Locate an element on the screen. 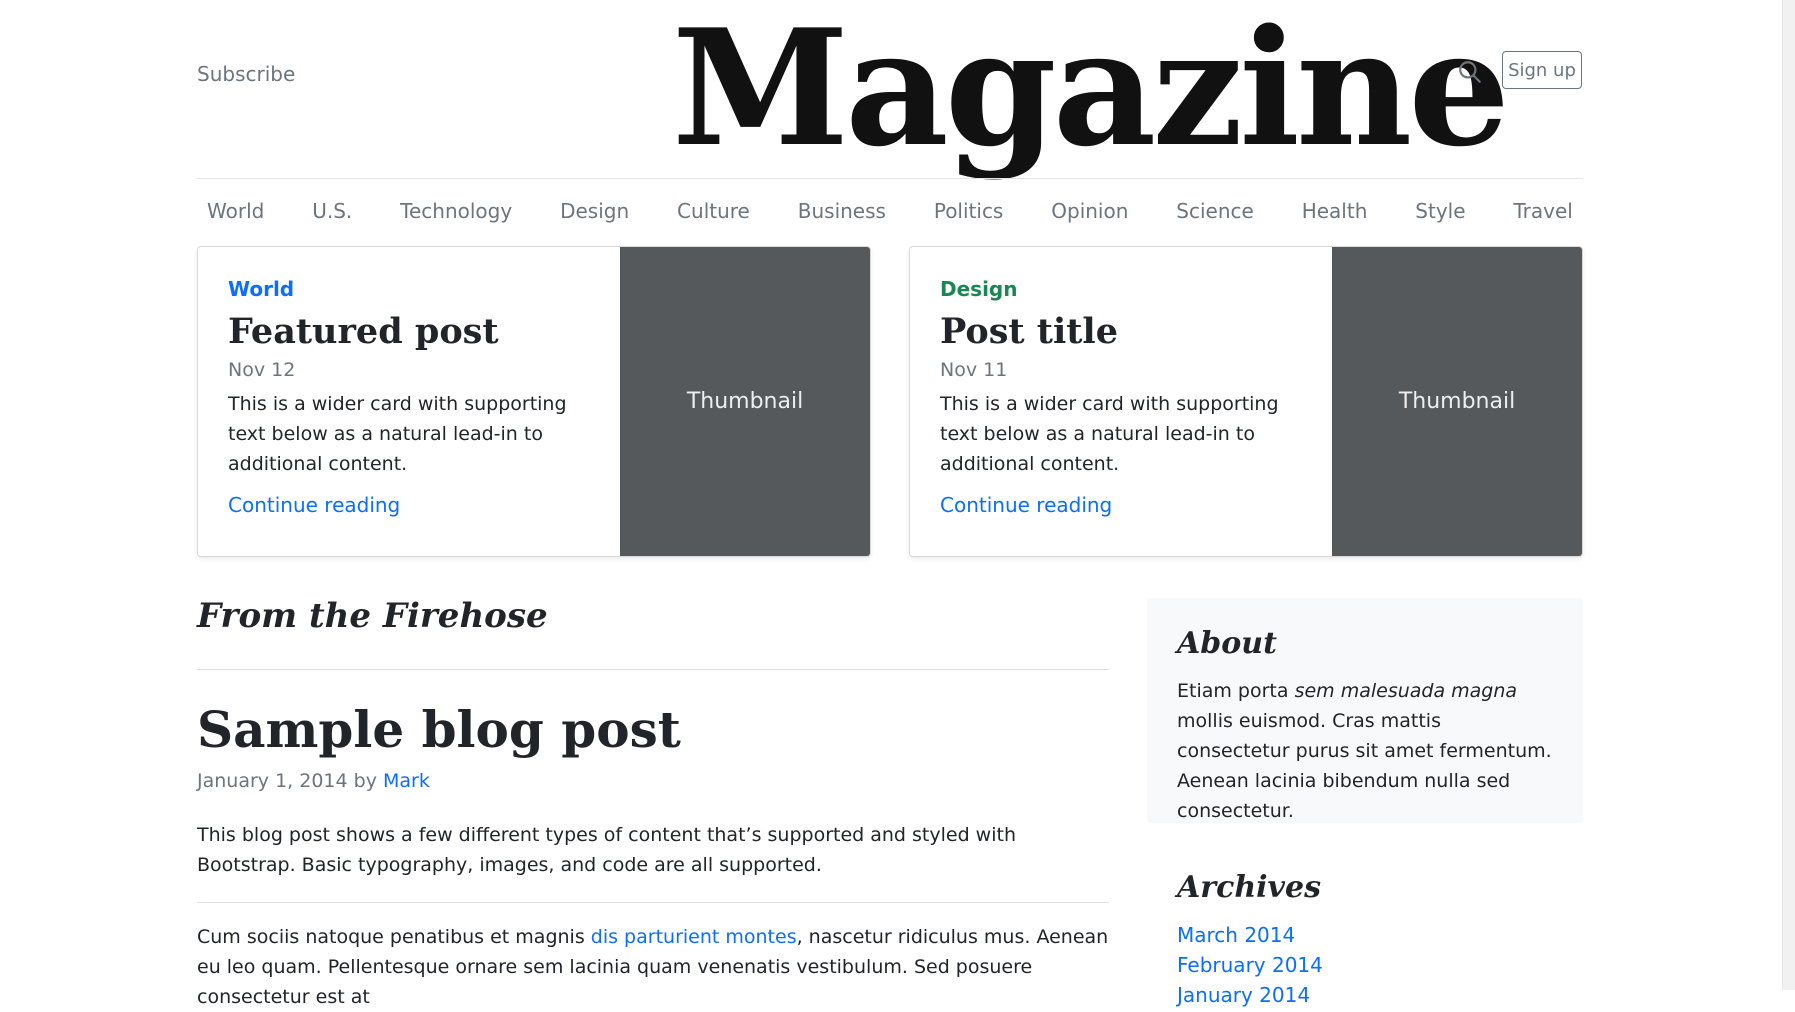 This screenshot has height=1012, width=1795. about-text-emphasis: sem malesuada magna is located at coordinates (1406, 691).